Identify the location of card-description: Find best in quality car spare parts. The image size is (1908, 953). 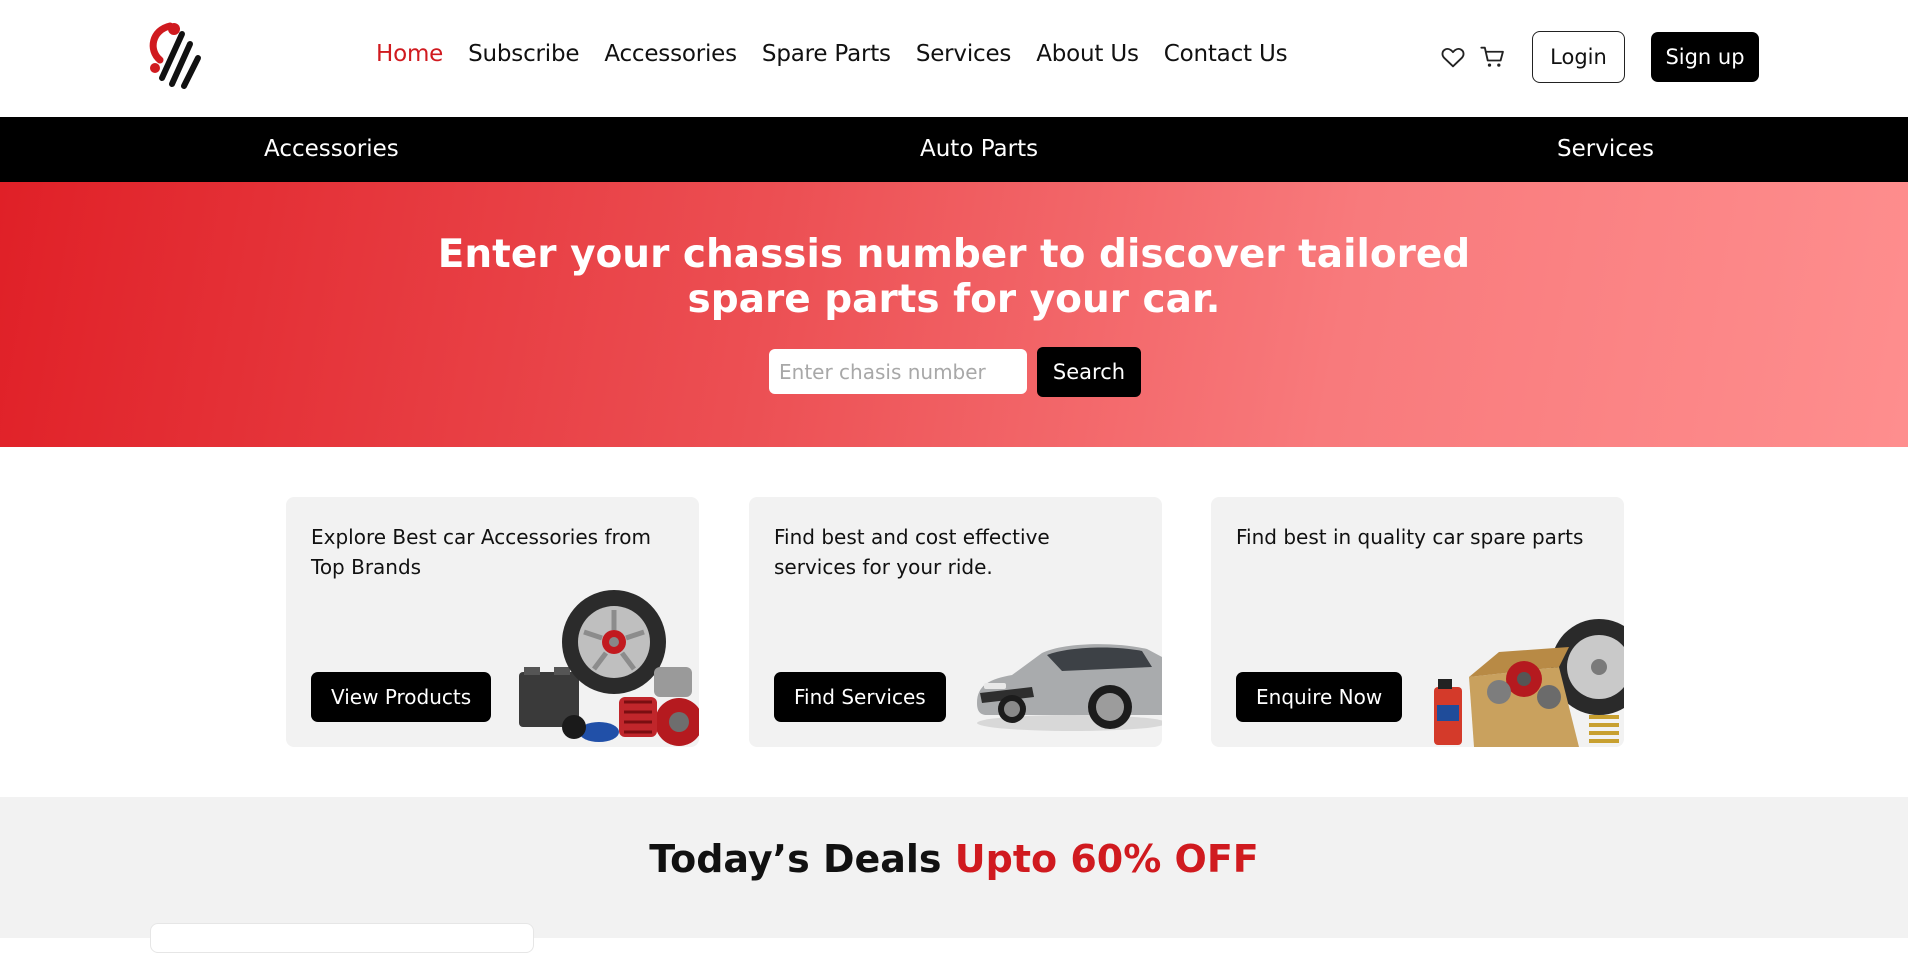
(1410, 537).